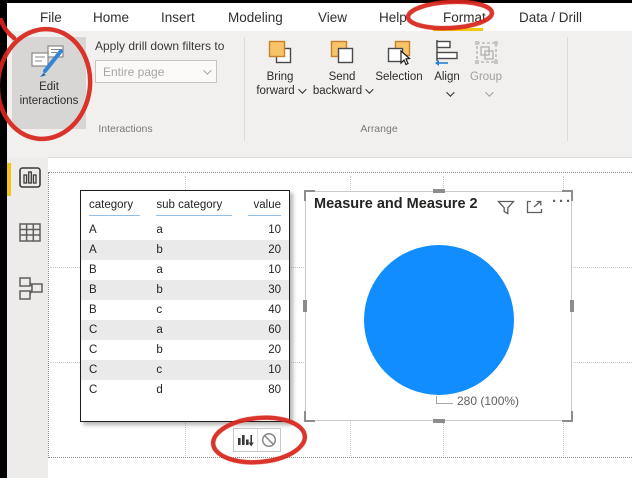 The width and height of the screenshot is (632, 478). What do you see at coordinates (185, 230) in the screenshot?
I see `table-row: Aa 10` at bounding box center [185, 230].